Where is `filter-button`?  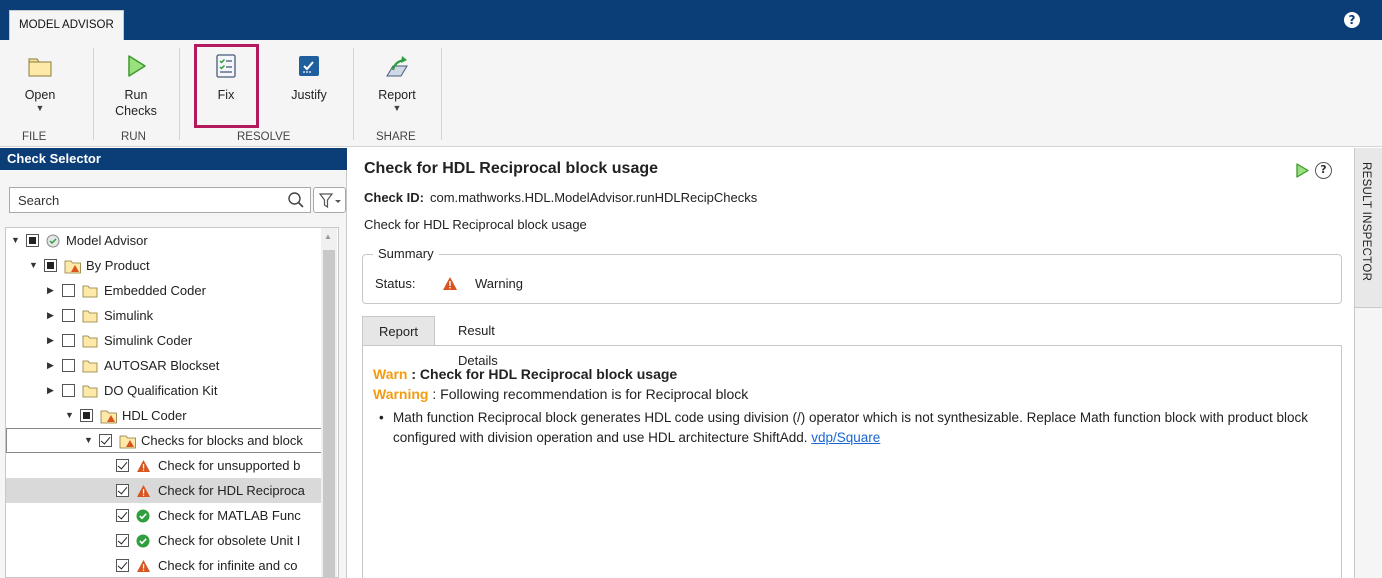
filter-button is located at coordinates (329, 200).